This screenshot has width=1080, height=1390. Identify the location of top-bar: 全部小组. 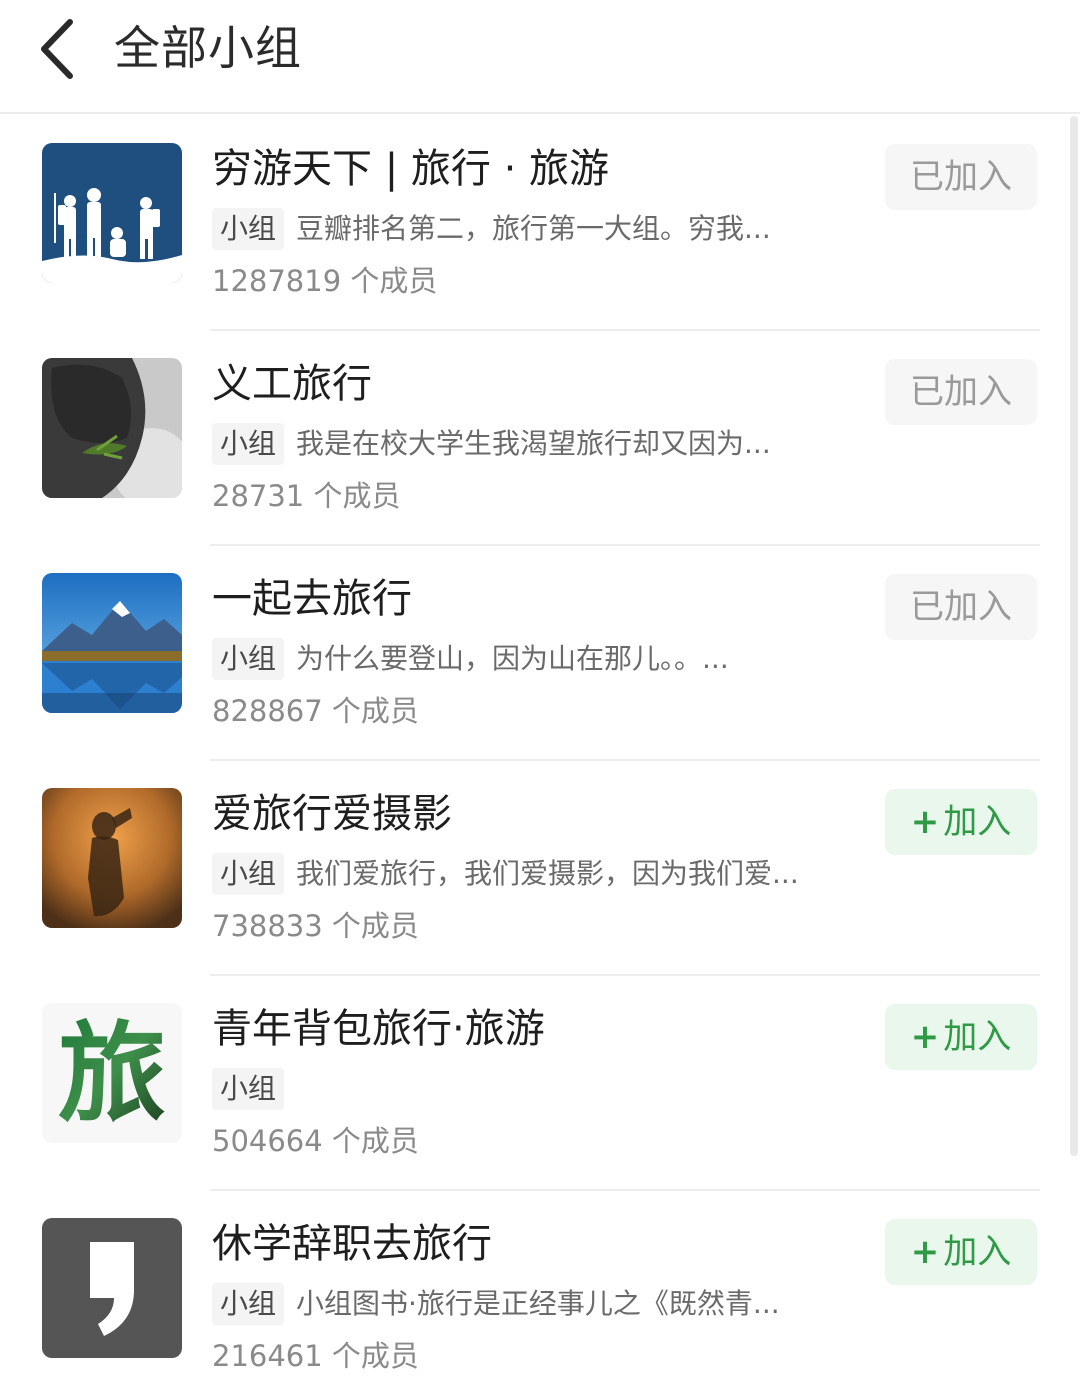
(540, 57).